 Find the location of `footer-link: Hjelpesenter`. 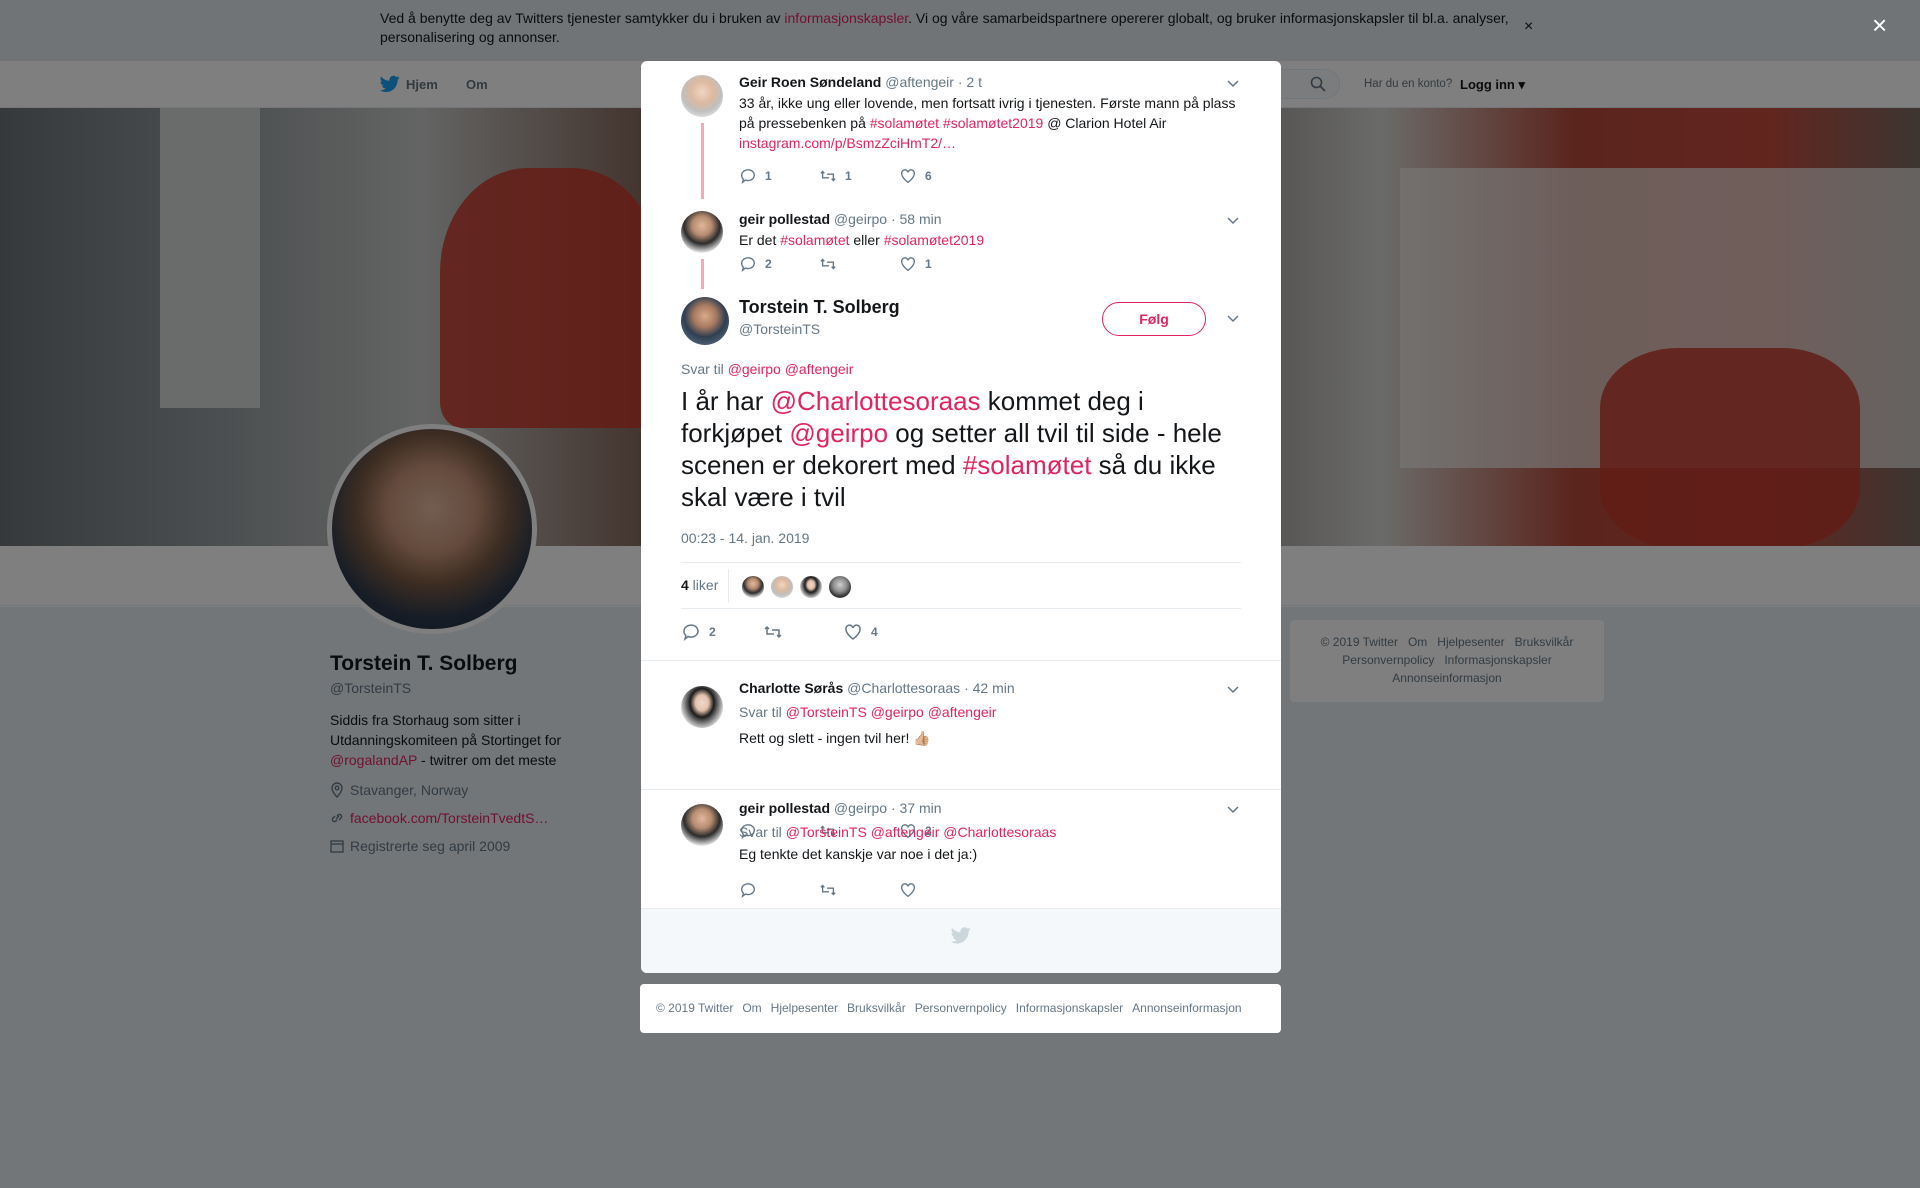

footer-link: Hjelpesenter is located at coordinates (804, 1008).